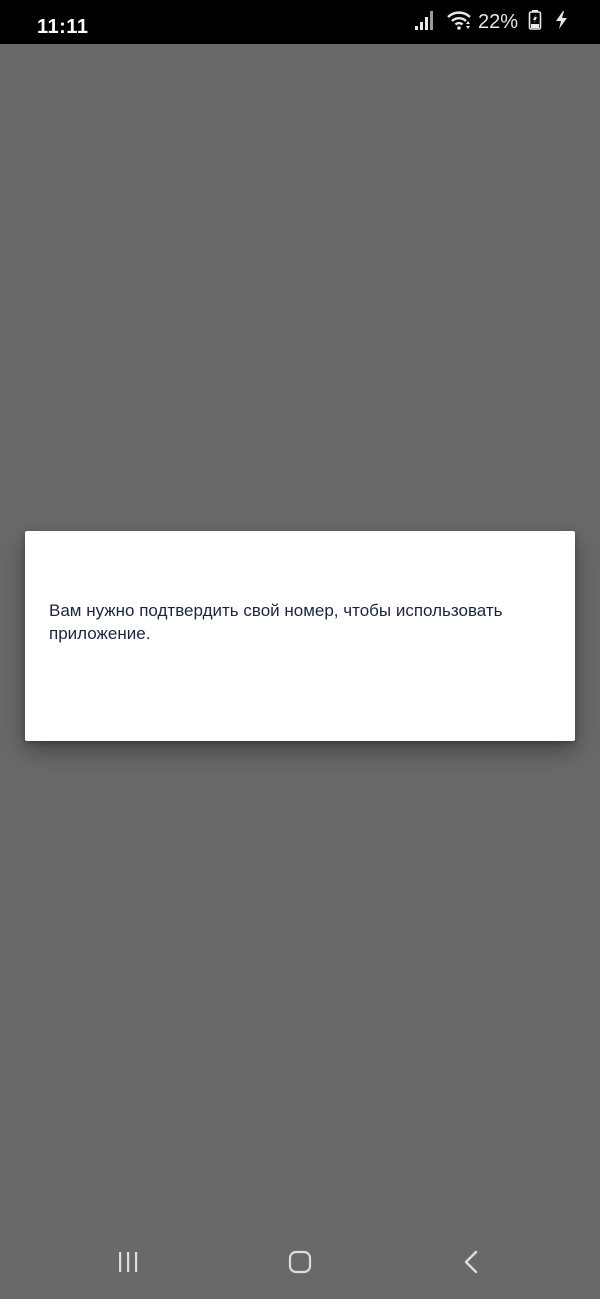  I want to click on back-chevron-icon, so click(472, 1264).